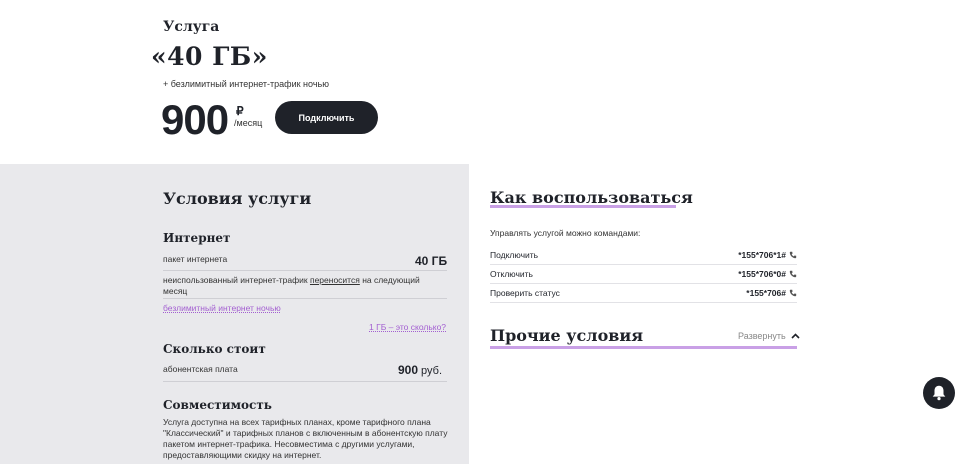  What do you see at coordinates (643, 255) in the screenshot?
I see `command-row-connect: Подключить *155*706*1#` at bounding box center [643, 255].